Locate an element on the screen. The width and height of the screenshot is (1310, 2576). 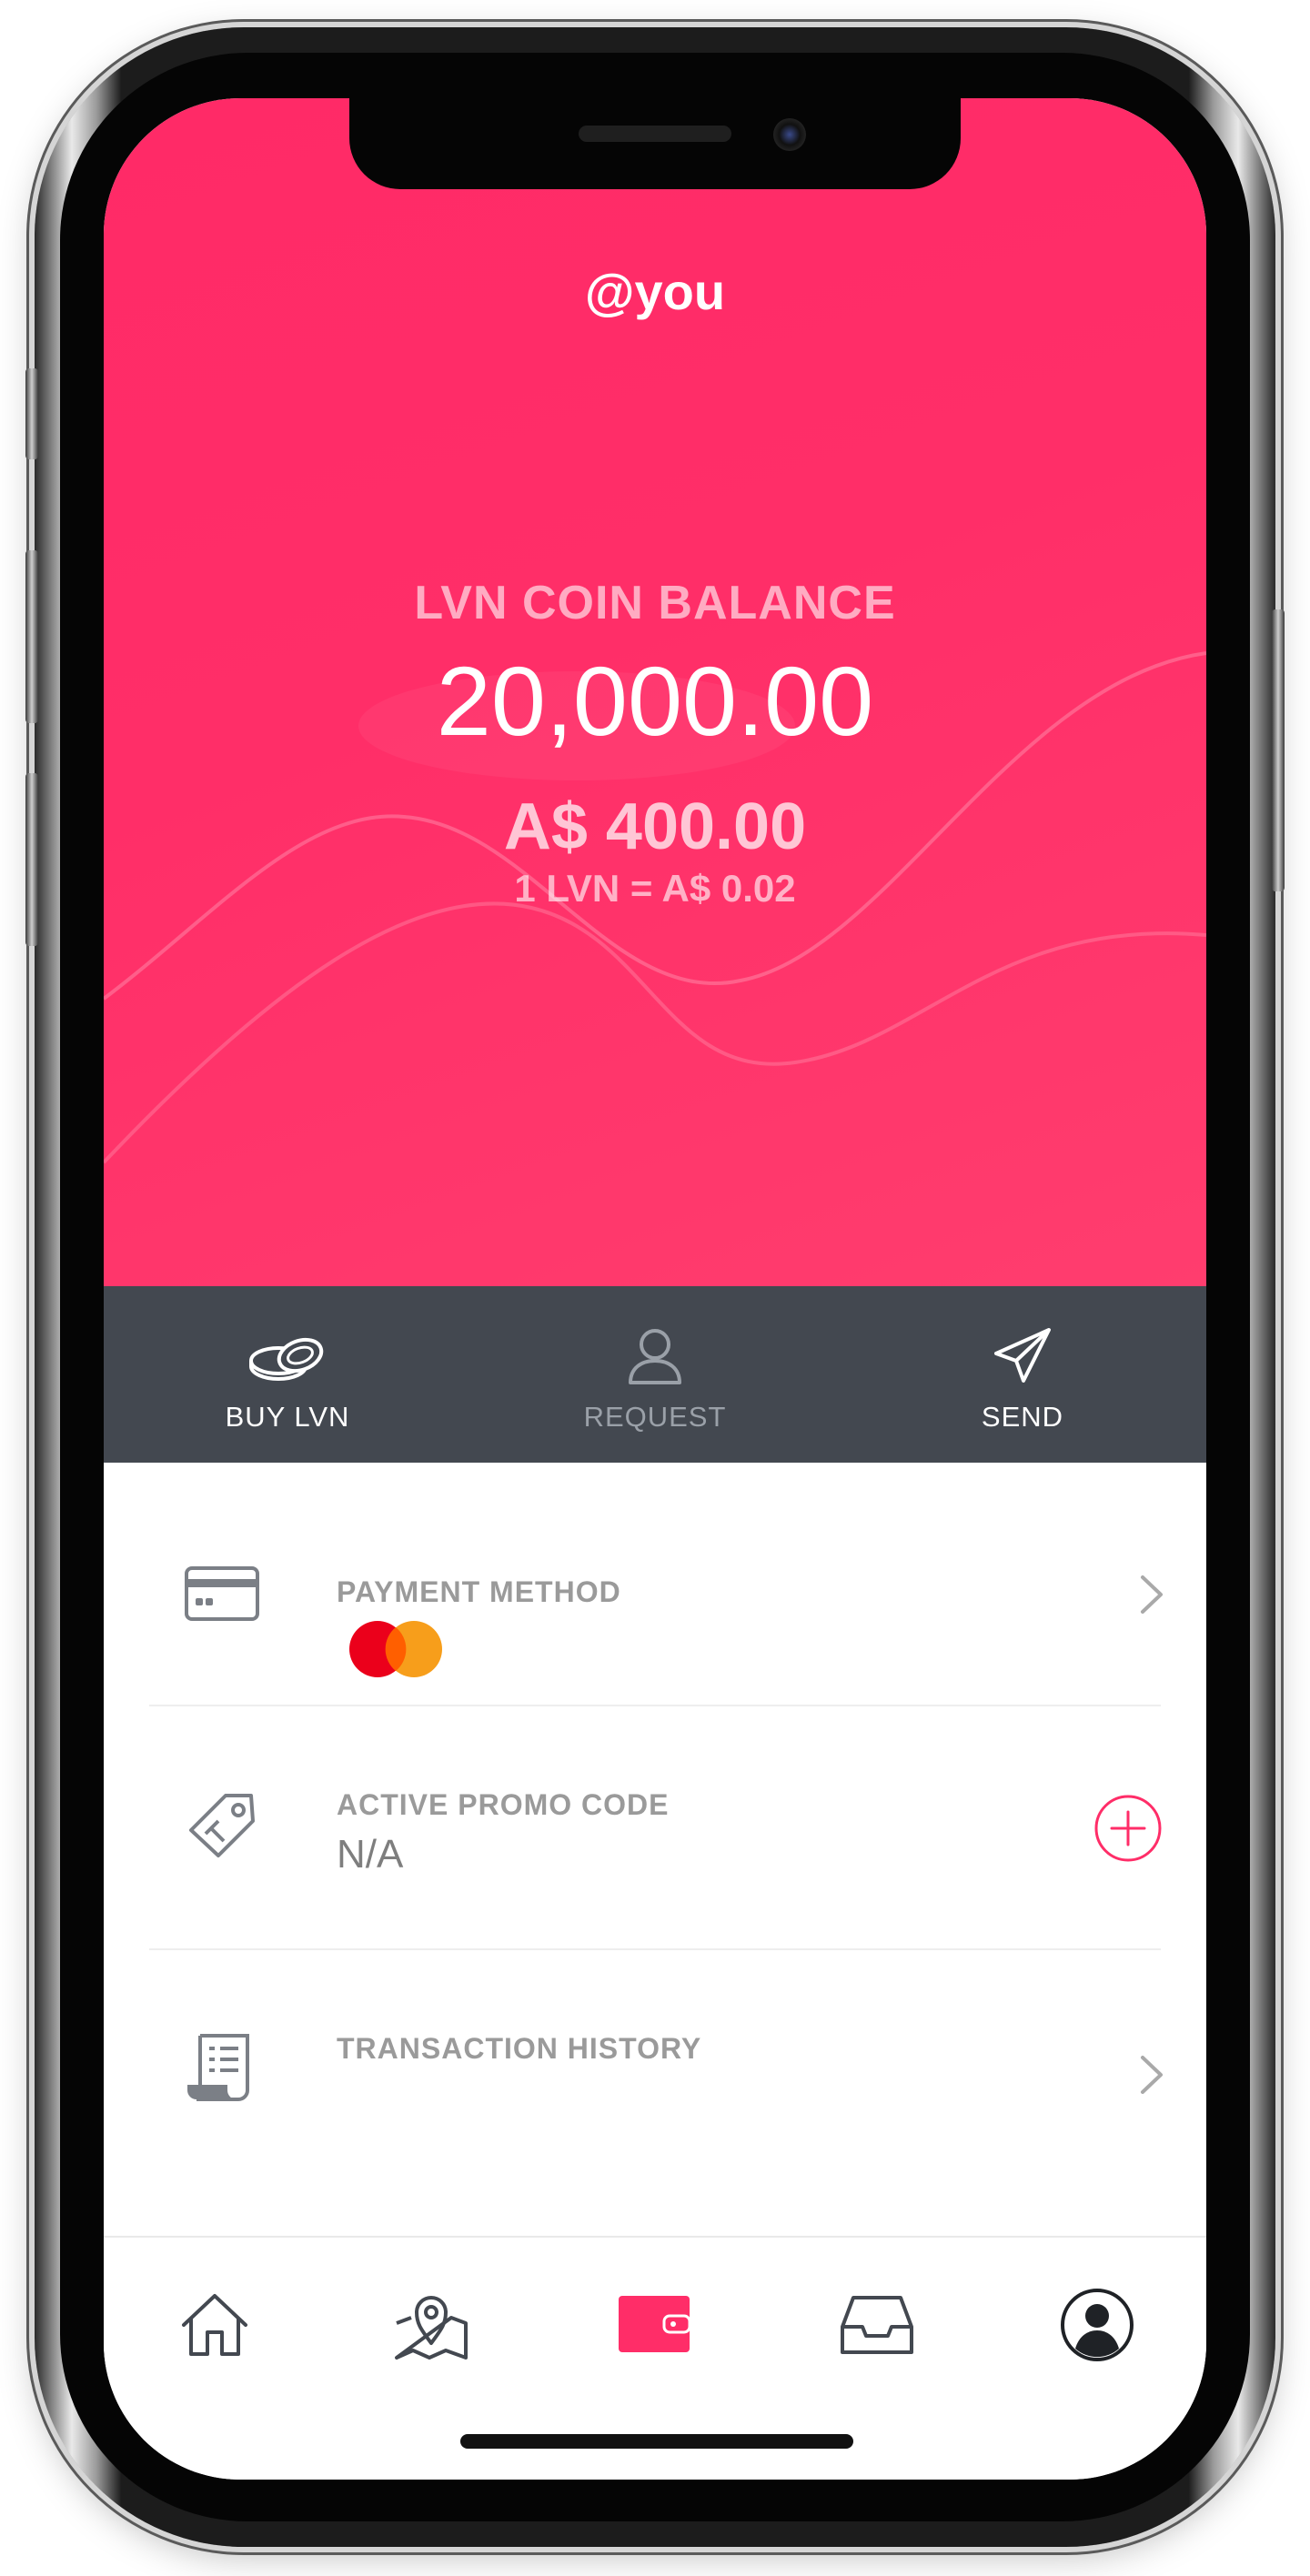
request-button: REQUEST is located at coordinates (655, 1374).